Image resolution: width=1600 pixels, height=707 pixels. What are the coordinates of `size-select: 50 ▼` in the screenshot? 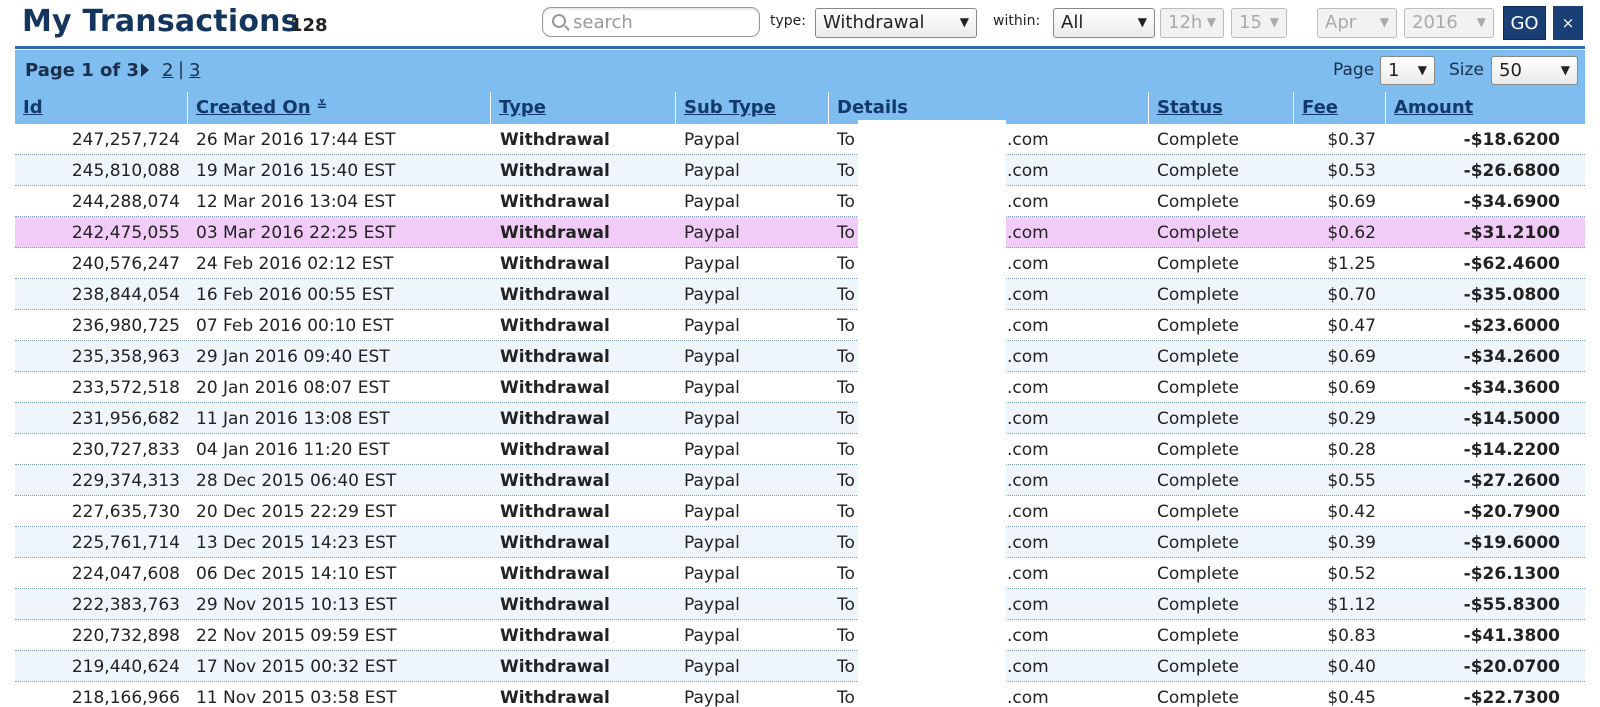 It's located at (1534, 70).